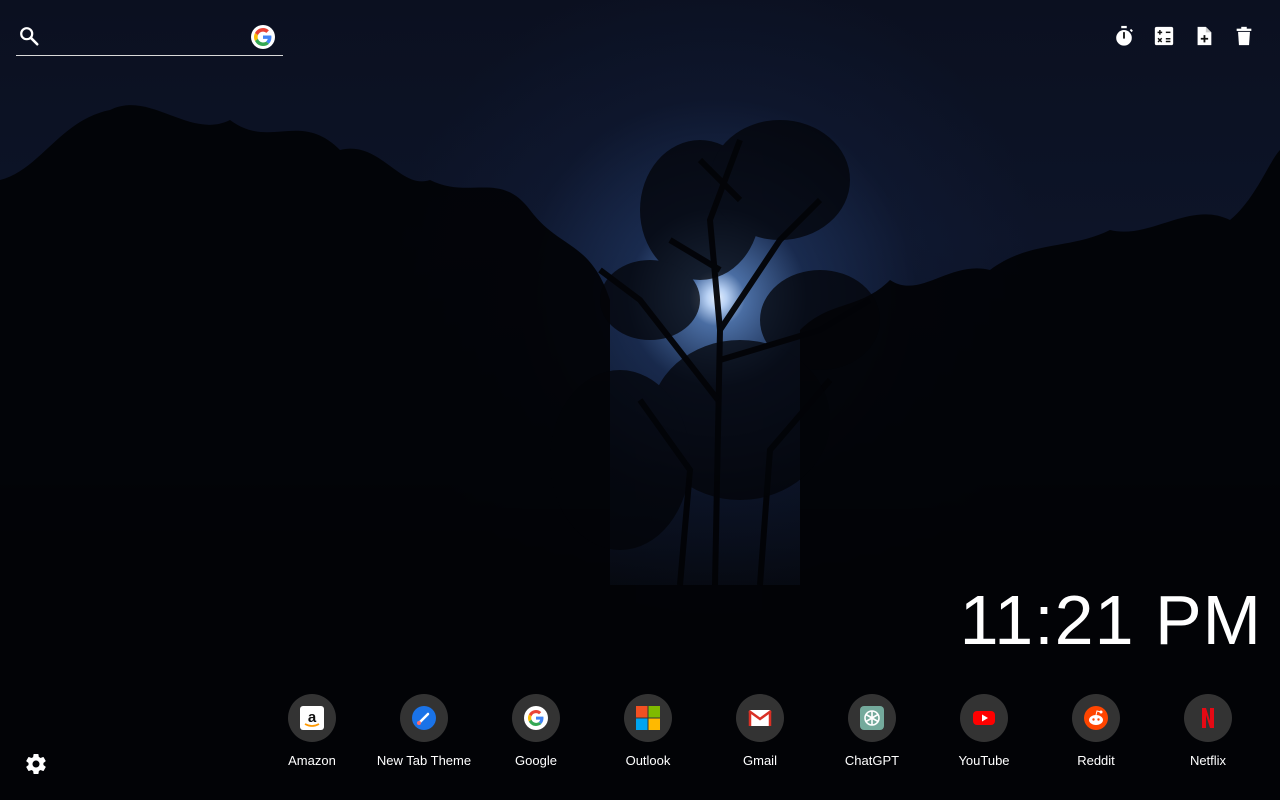 This screenshot has width=1280, height=800. I want to click on shortcut-label: Reddit, so click(1096, 760).